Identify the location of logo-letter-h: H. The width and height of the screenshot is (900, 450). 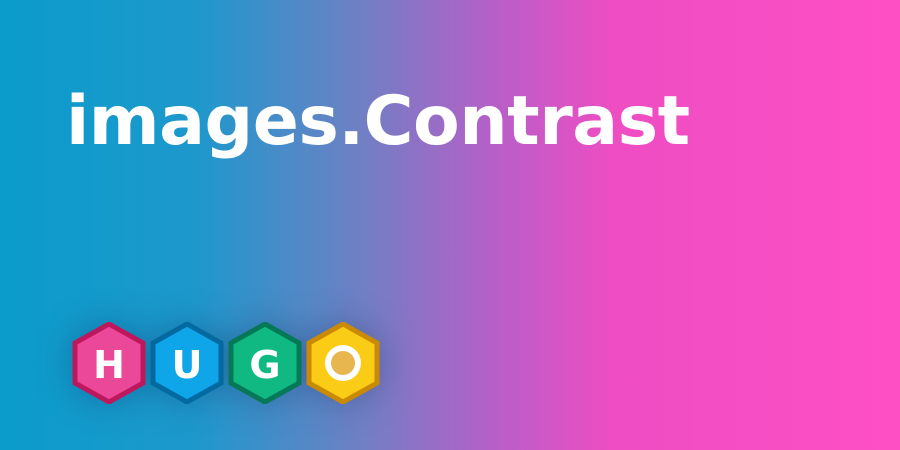
(109, 363).